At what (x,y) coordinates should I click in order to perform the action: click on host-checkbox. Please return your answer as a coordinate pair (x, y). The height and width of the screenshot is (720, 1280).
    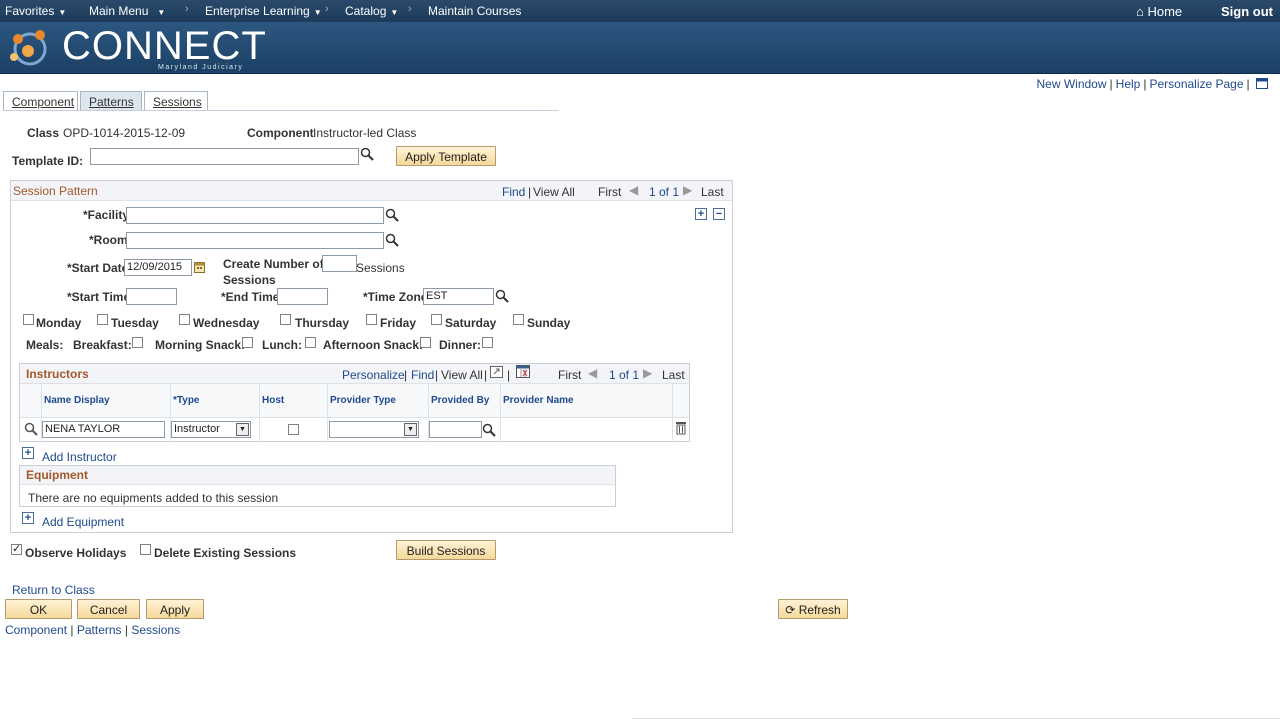
    Looking at the image, I should click on (293, 429).